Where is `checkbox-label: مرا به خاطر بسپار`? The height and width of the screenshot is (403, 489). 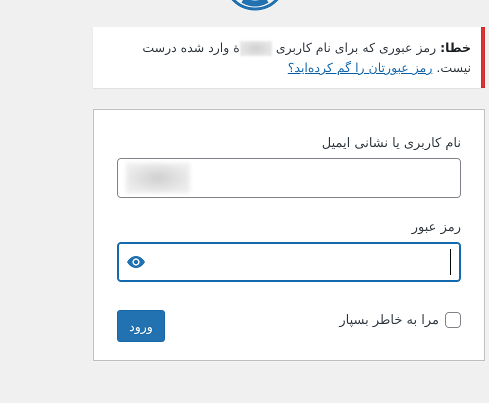
checkbox-label: مرا به خاطر بسپار is located at coordinates (389, 320).